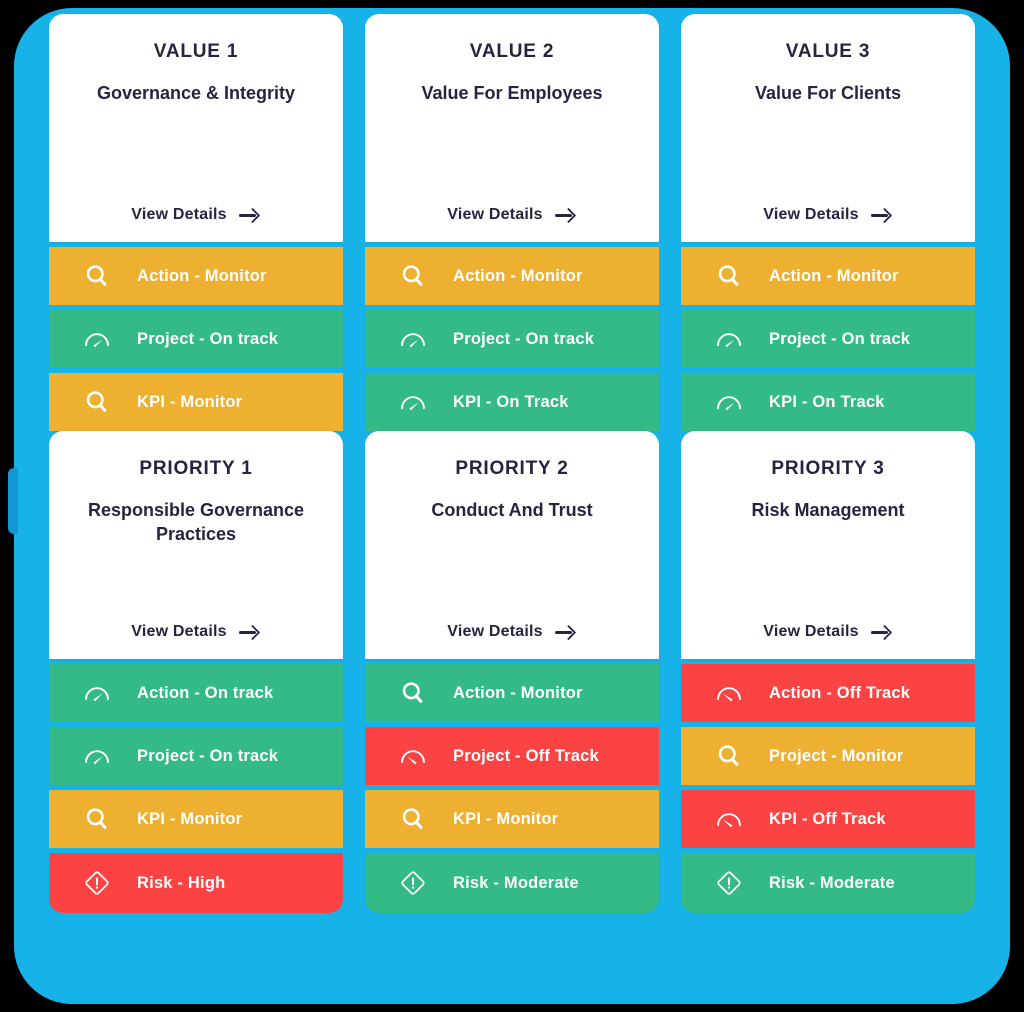 The width and height of the screenshot is (1024, 1012). Describe the element at coordinates (196, 521) in the screenshot. I see `priority-card-title: Responsible Governance Practices` at that location.